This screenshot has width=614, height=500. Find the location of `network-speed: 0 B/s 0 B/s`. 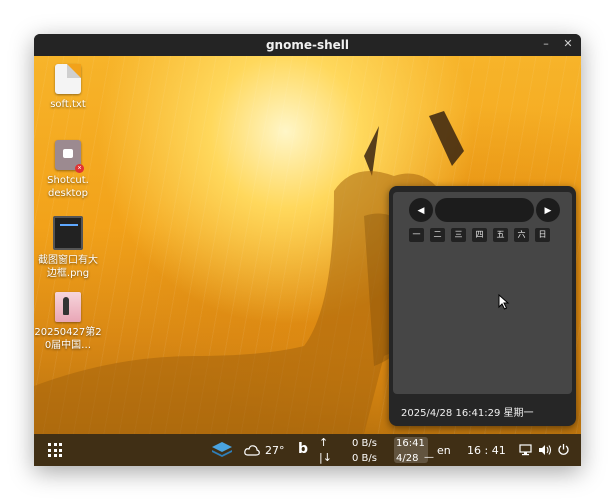

network-speed: 0 B/s 0 B/s is located at coordinates (364, 451).